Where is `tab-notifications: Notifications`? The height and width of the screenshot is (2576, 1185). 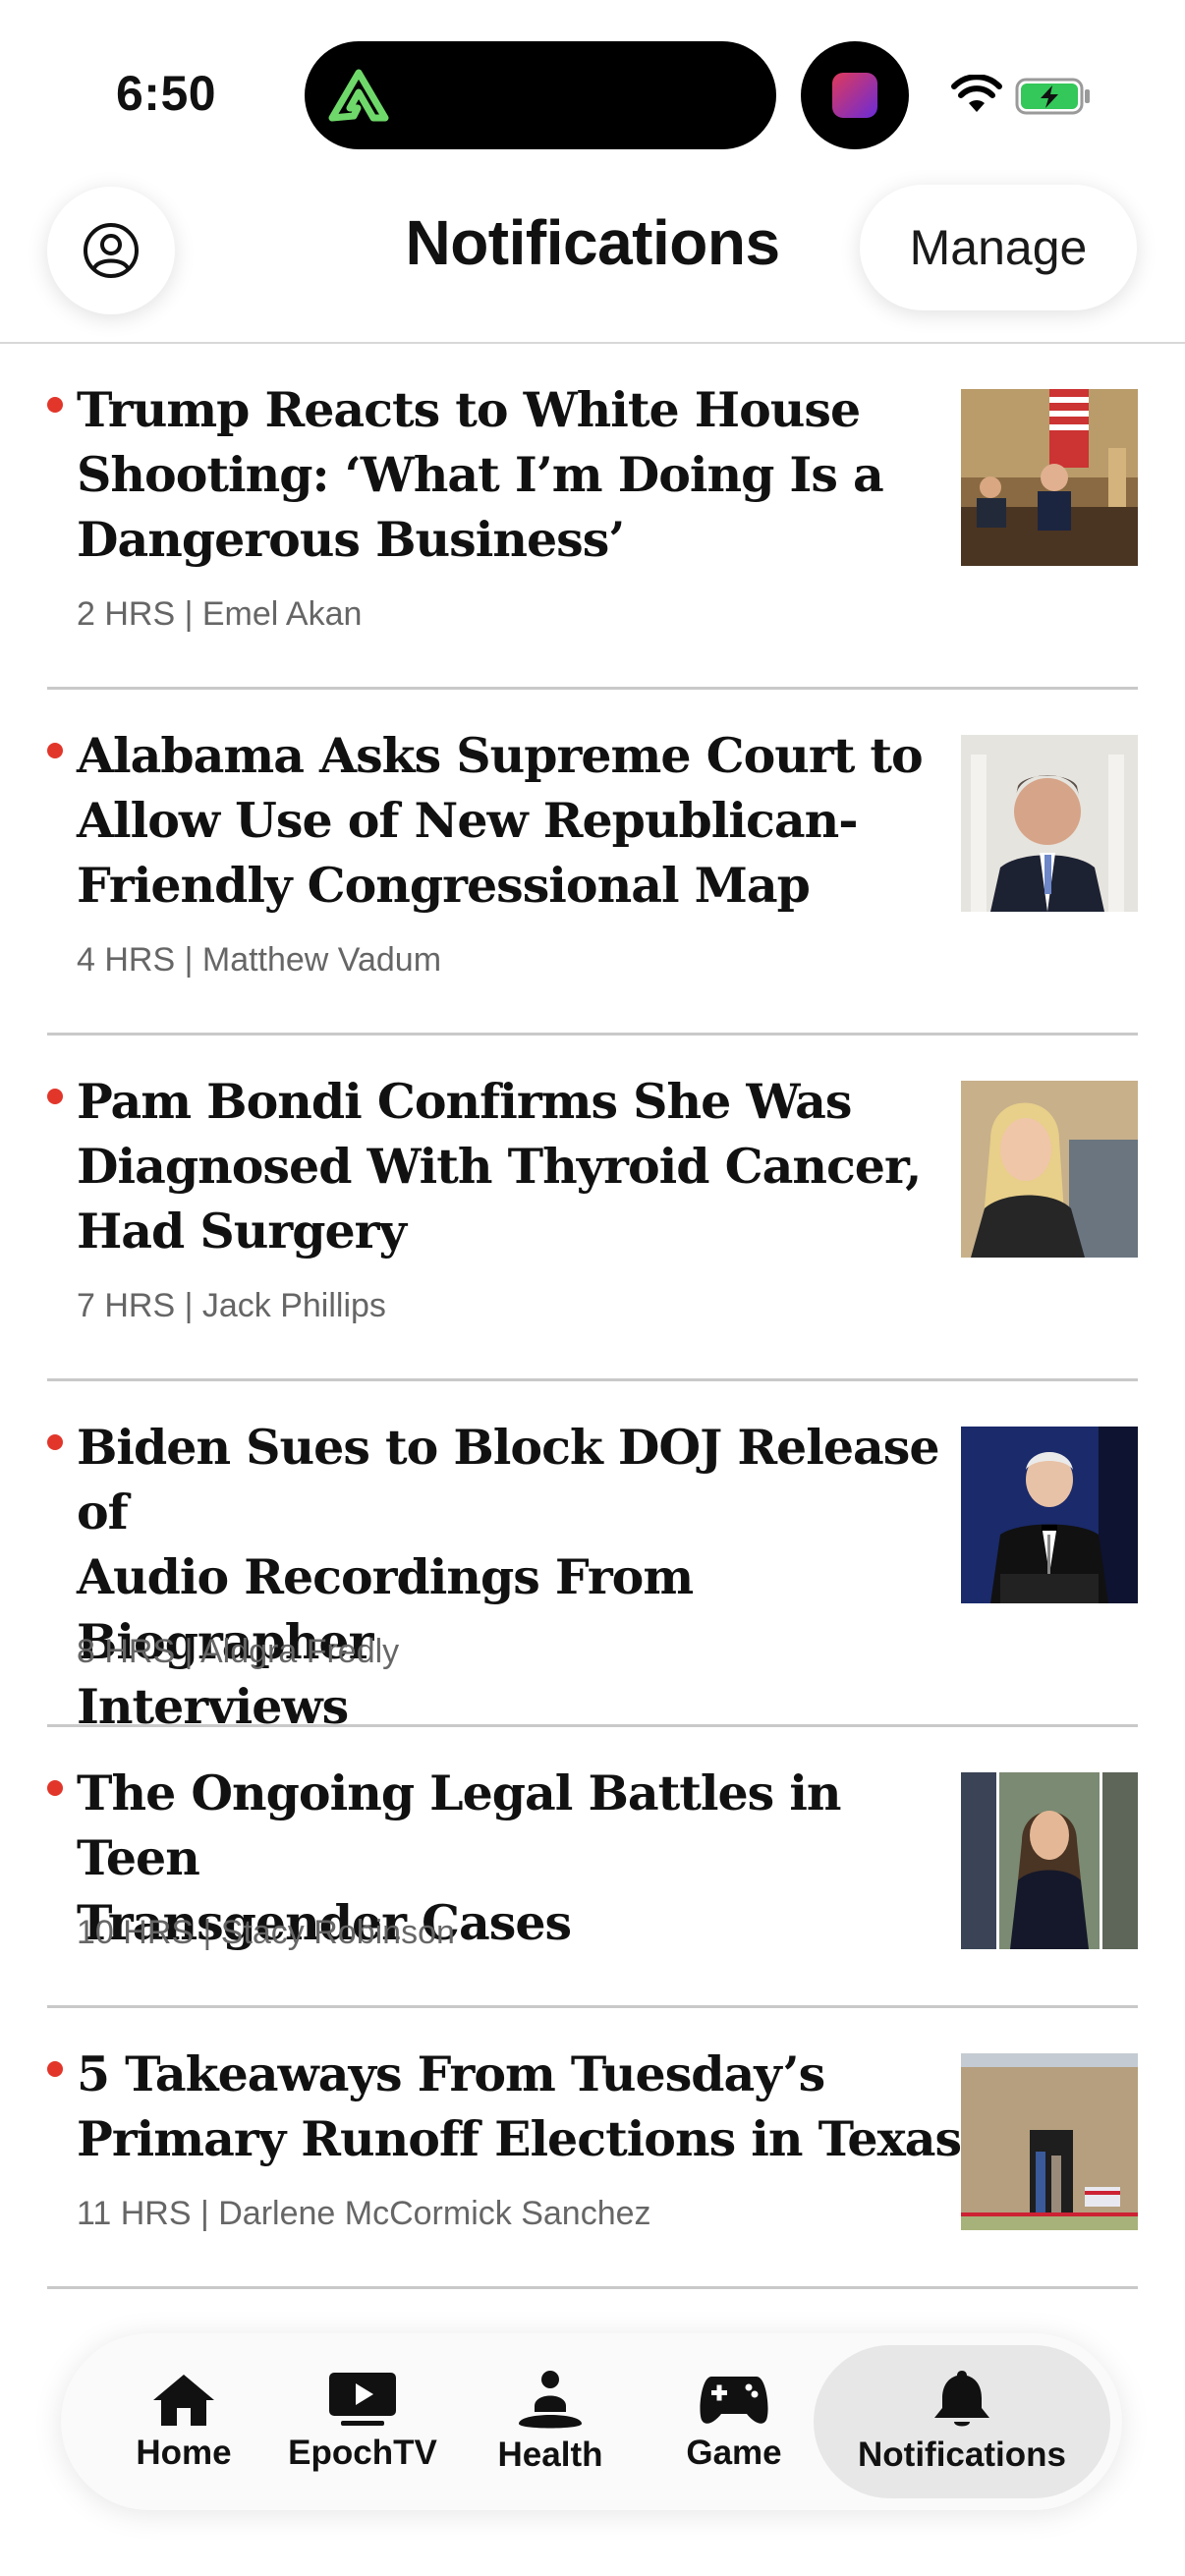 tab-notifications: Notifications is located at coordinates (962, 2421).